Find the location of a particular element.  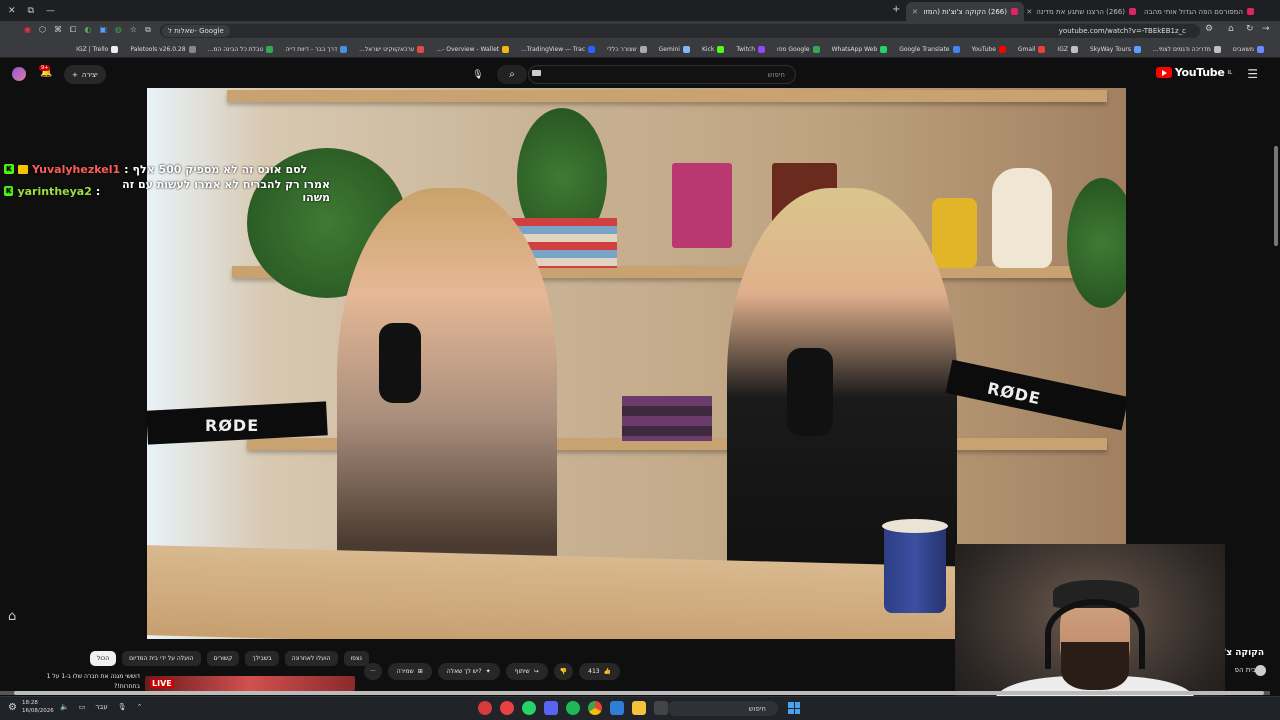

bookmark-item: Twitch is located at coordinates (751, 49).